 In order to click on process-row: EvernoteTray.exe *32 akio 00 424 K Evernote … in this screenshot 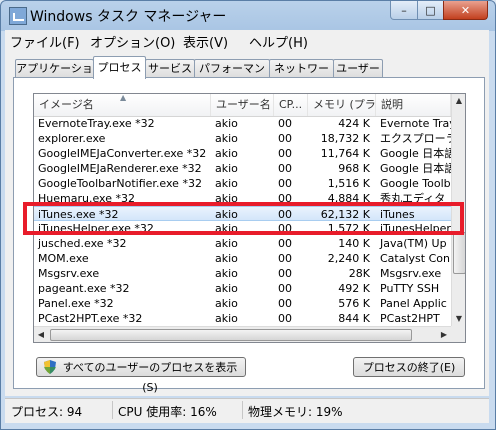, I will do `click(242, 124)`.